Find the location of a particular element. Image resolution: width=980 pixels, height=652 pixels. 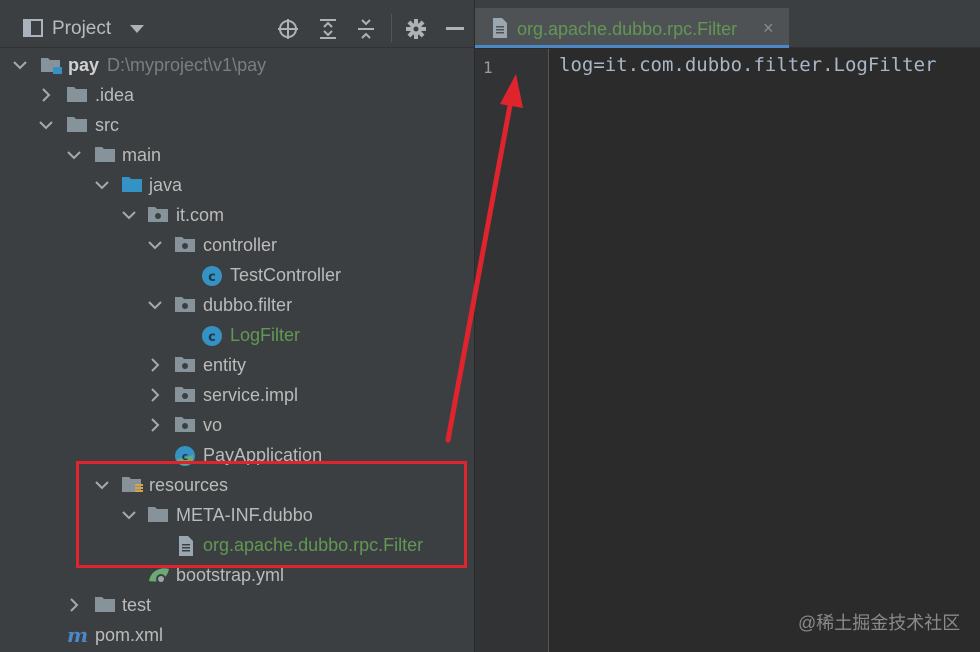

expand-all-icon is located at coordinates (328, 29).